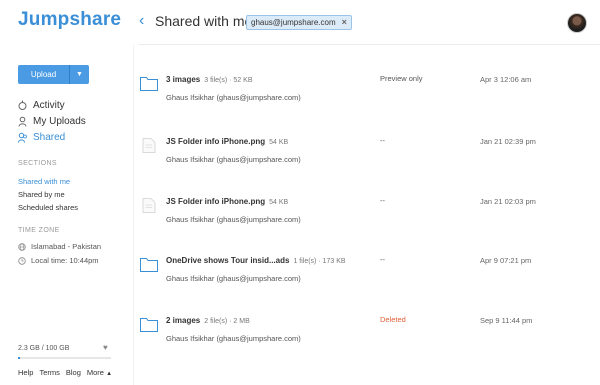  Describe the element at coordinates (344, 22) in the screenshot. I see `close-icon: ×` at that location.